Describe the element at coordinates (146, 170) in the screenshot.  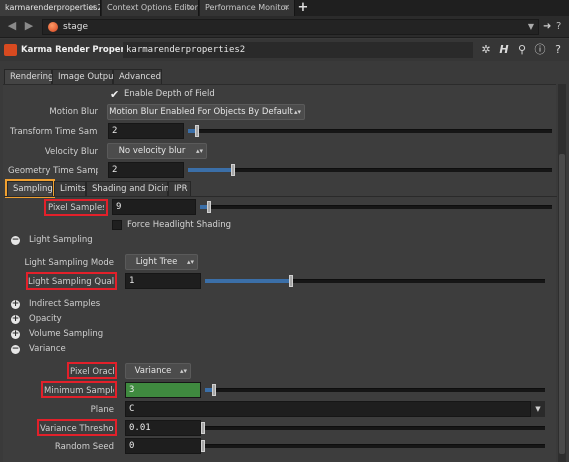
I see `geometry-time-samples-field: 2` at that location.